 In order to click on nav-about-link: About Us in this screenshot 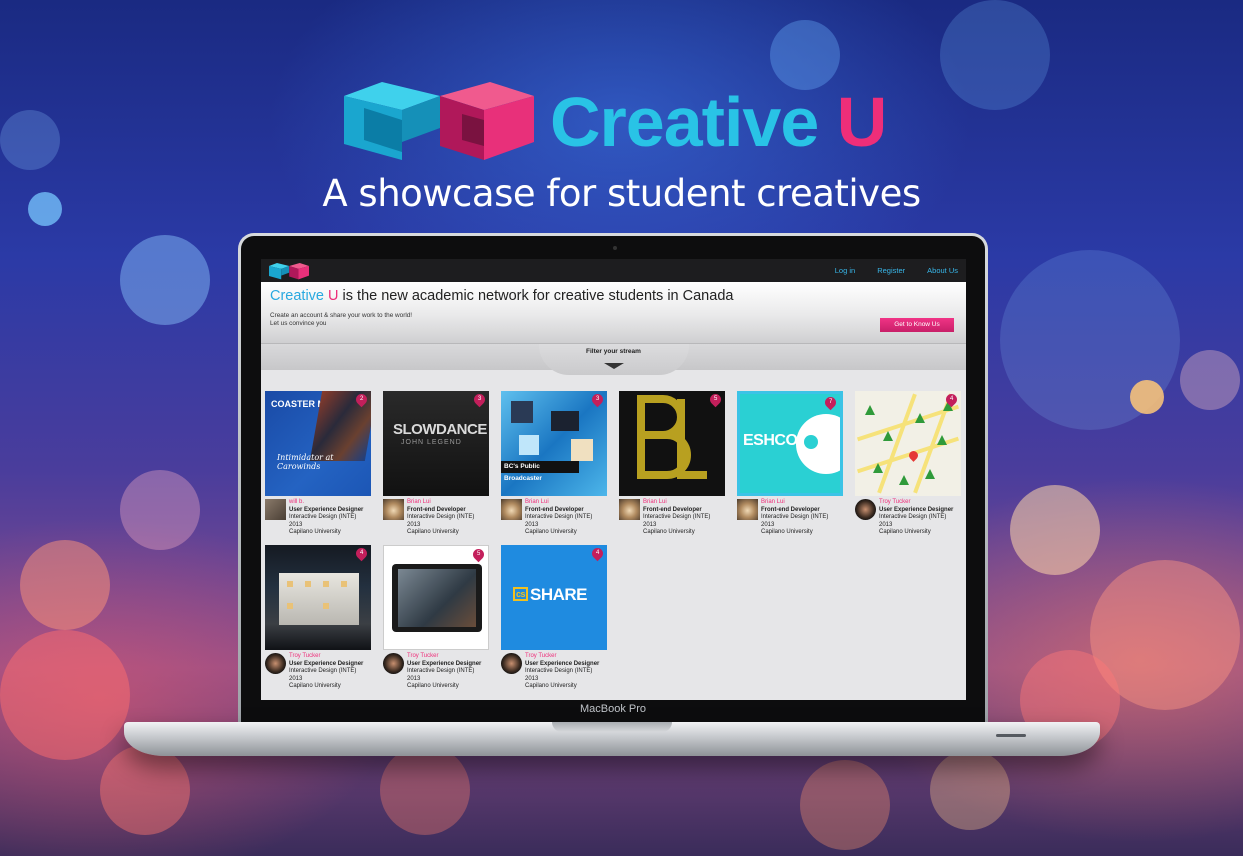, I will do `click(942, 270)`.